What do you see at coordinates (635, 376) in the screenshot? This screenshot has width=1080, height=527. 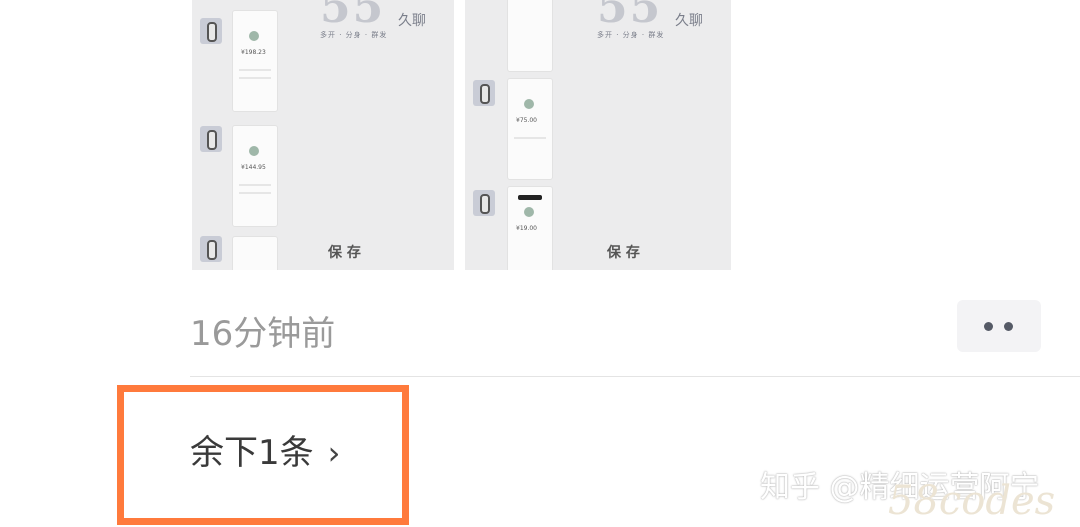 I see `divider` at bounding box center [635, 376].